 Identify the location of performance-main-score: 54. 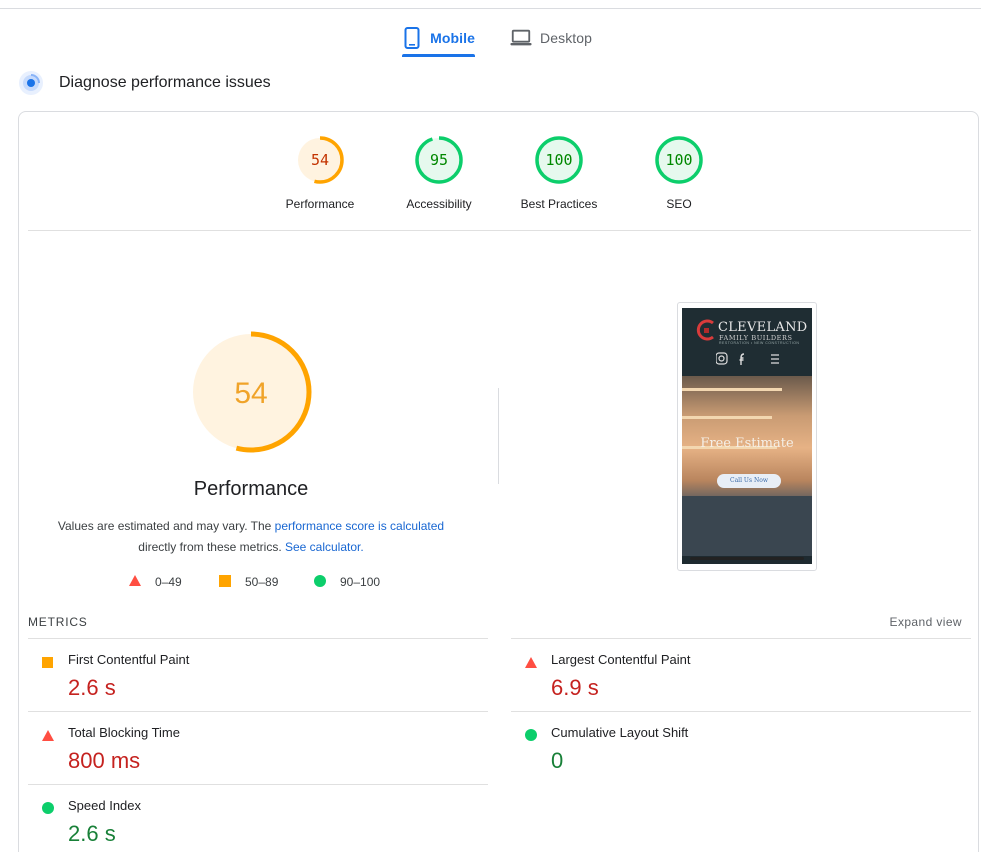
(250, 393).